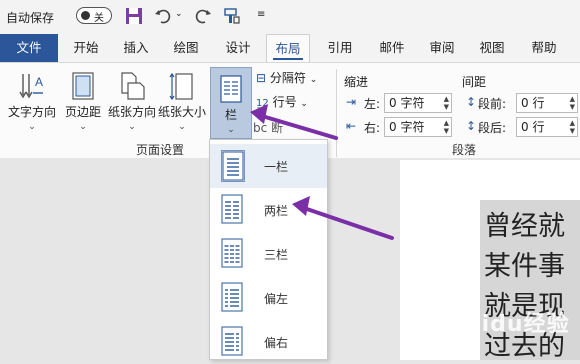 Image resolution: width=580 pixels, height=364 pixels. What do you see at coordinates (132, 104) in the screenshot?
I see `orientation-button: 纸张方向 ⌄` at bounding box center [132, 104].